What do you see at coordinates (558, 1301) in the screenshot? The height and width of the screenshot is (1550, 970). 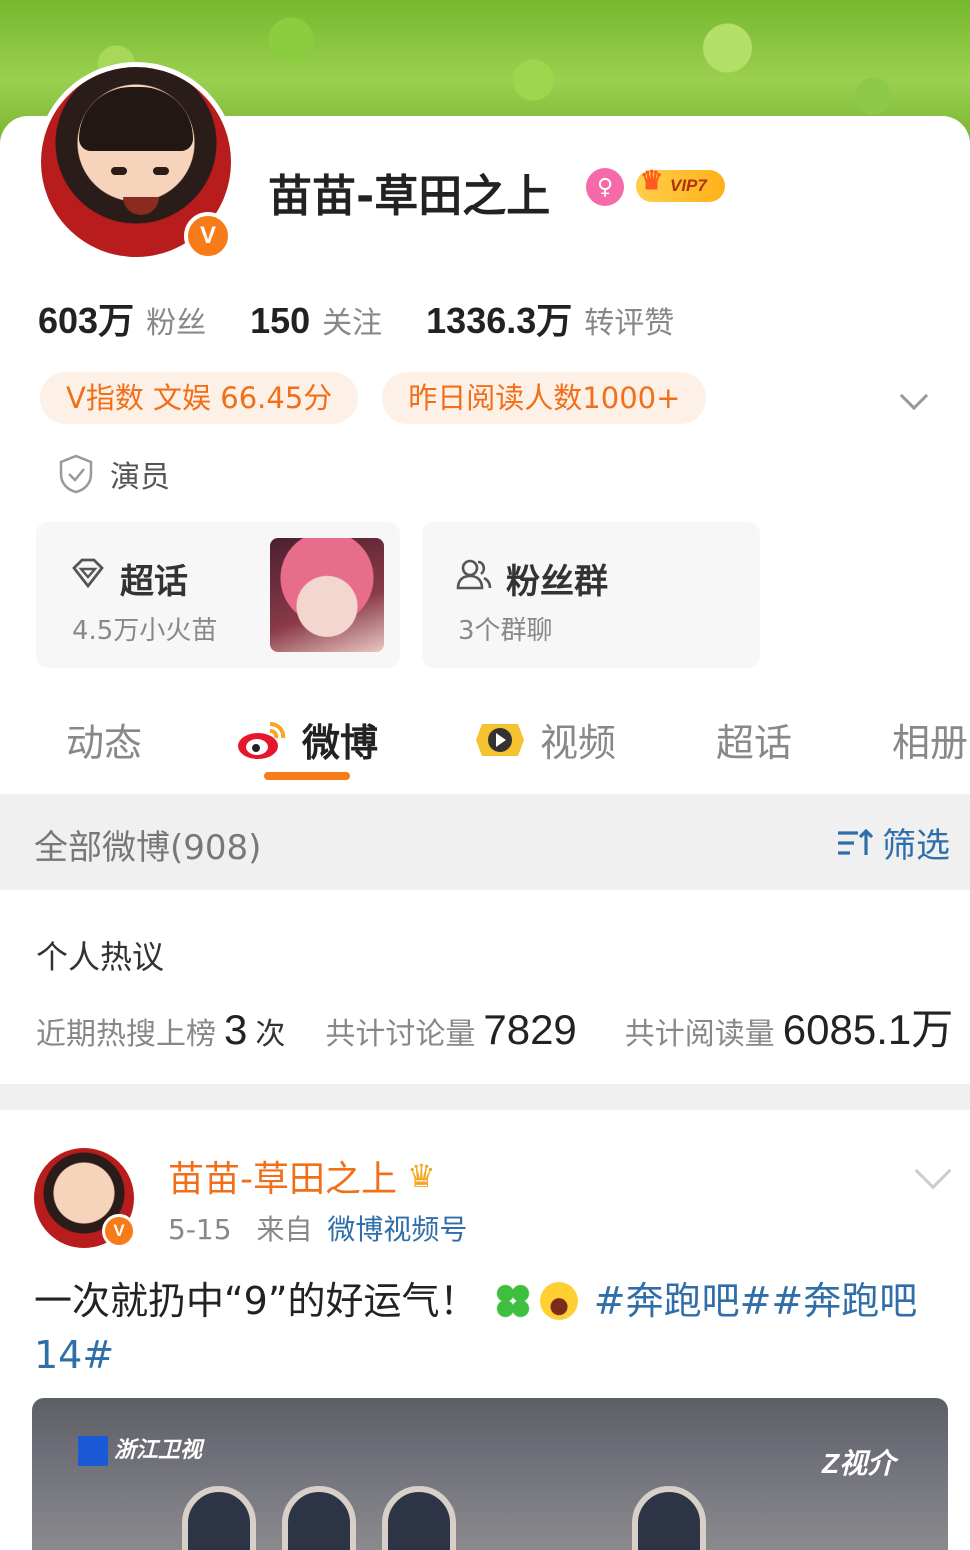 I see `laugh-emoji-icon` at bounding box center [558, 1301].